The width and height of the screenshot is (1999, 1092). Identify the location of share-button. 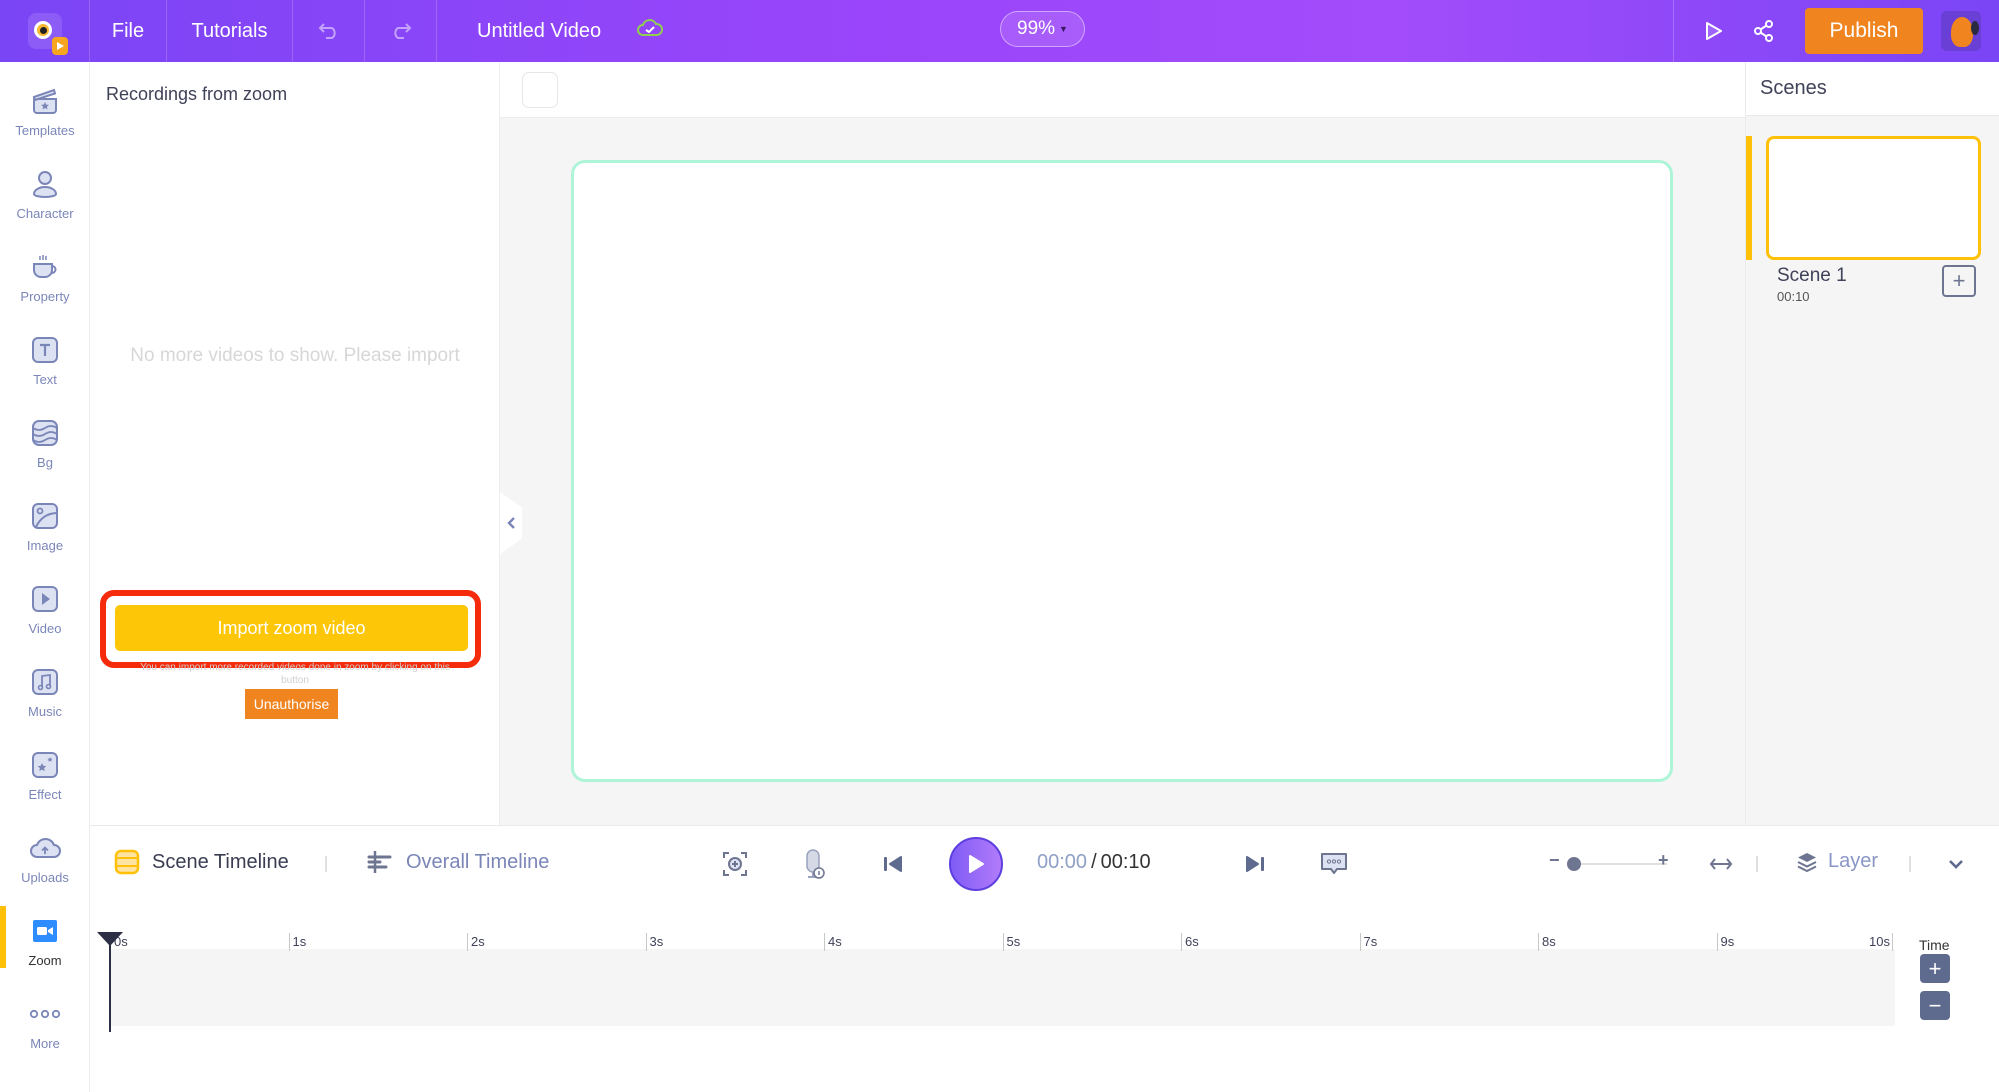
(1764, 31).